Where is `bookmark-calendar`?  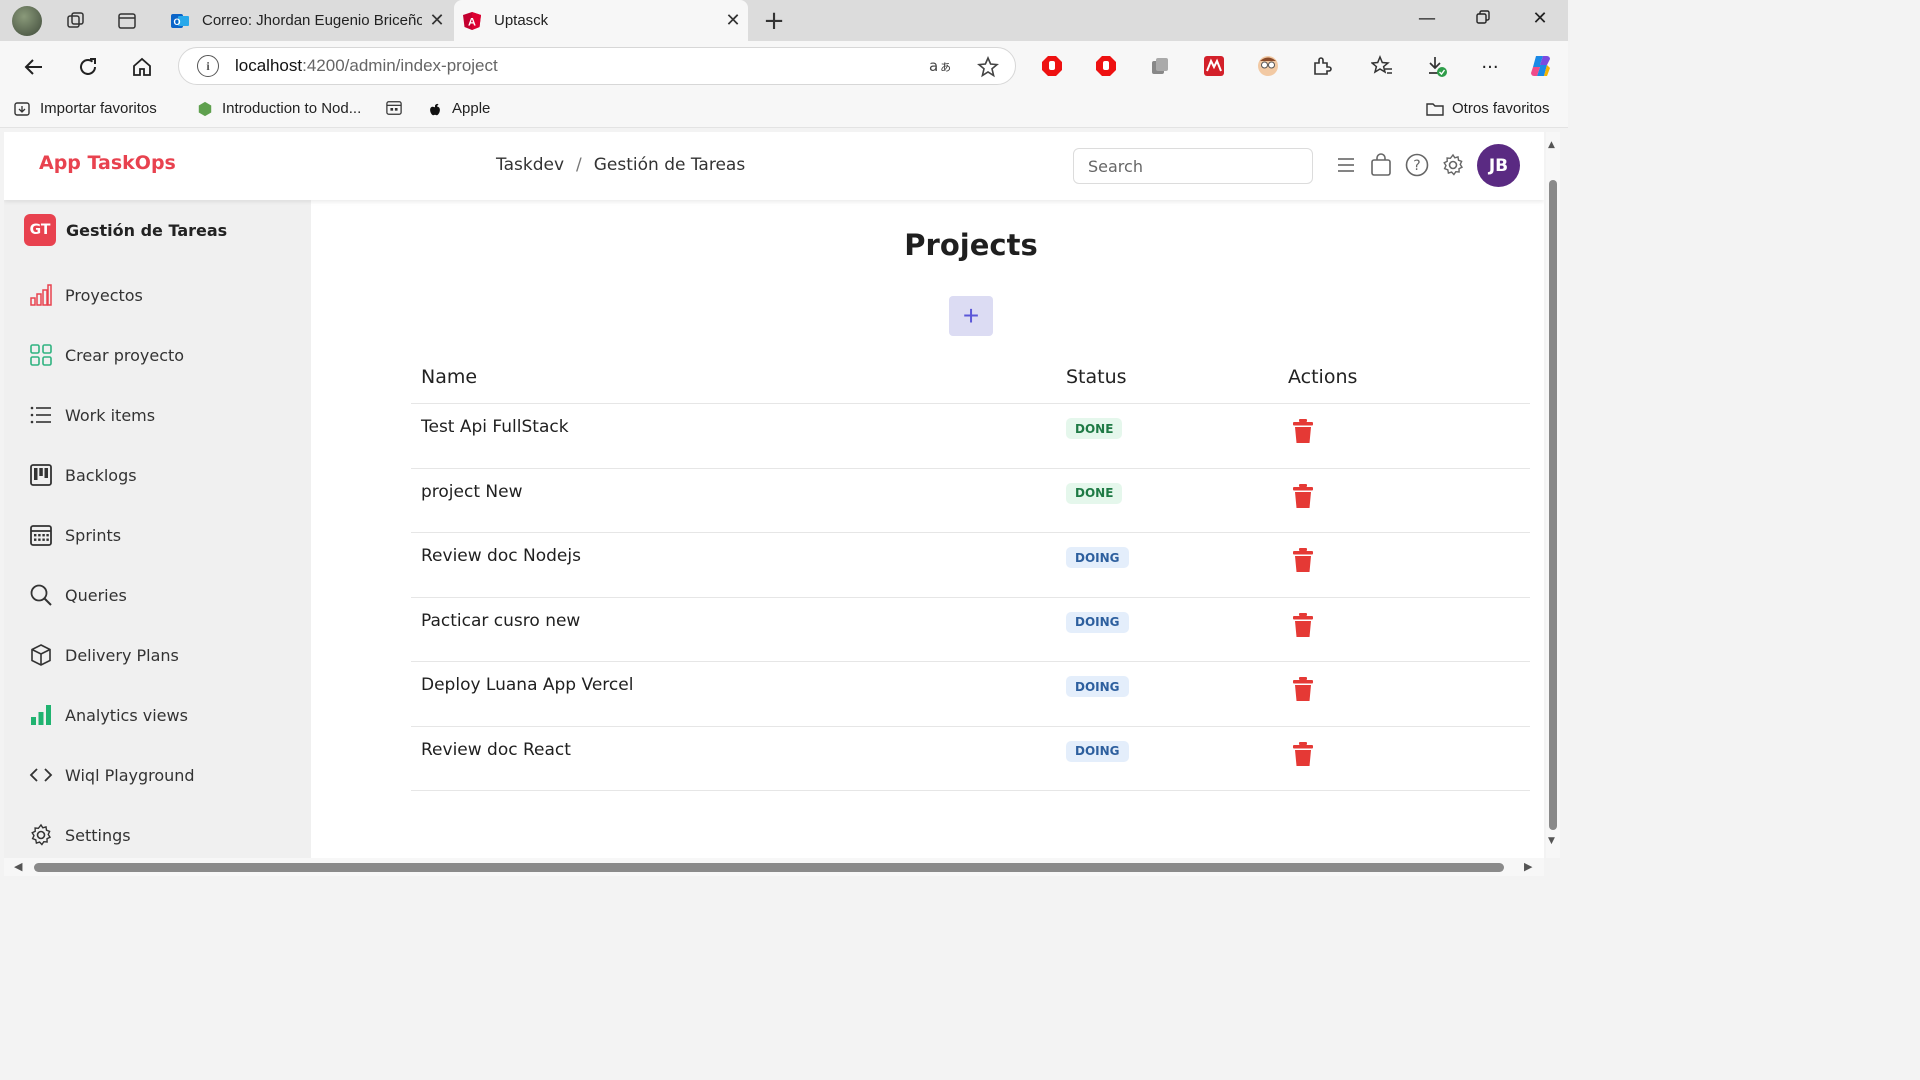 bookmark-calendar is located at coordinates (398, 108).